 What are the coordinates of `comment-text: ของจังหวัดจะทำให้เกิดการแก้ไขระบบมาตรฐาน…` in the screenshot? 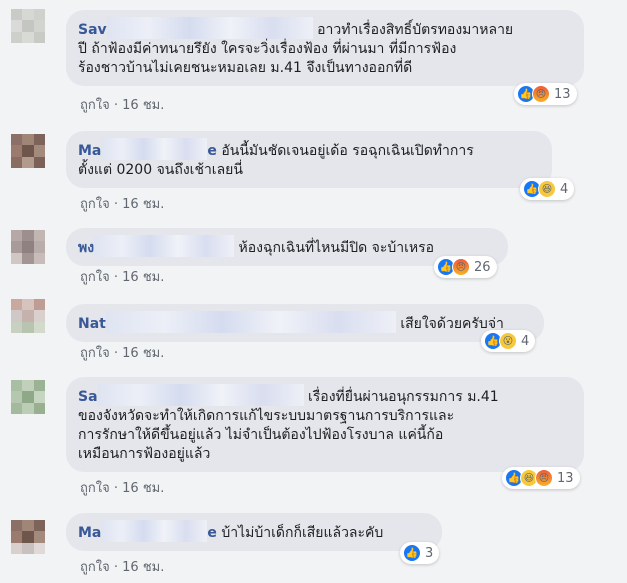 It's located at (266, 416).